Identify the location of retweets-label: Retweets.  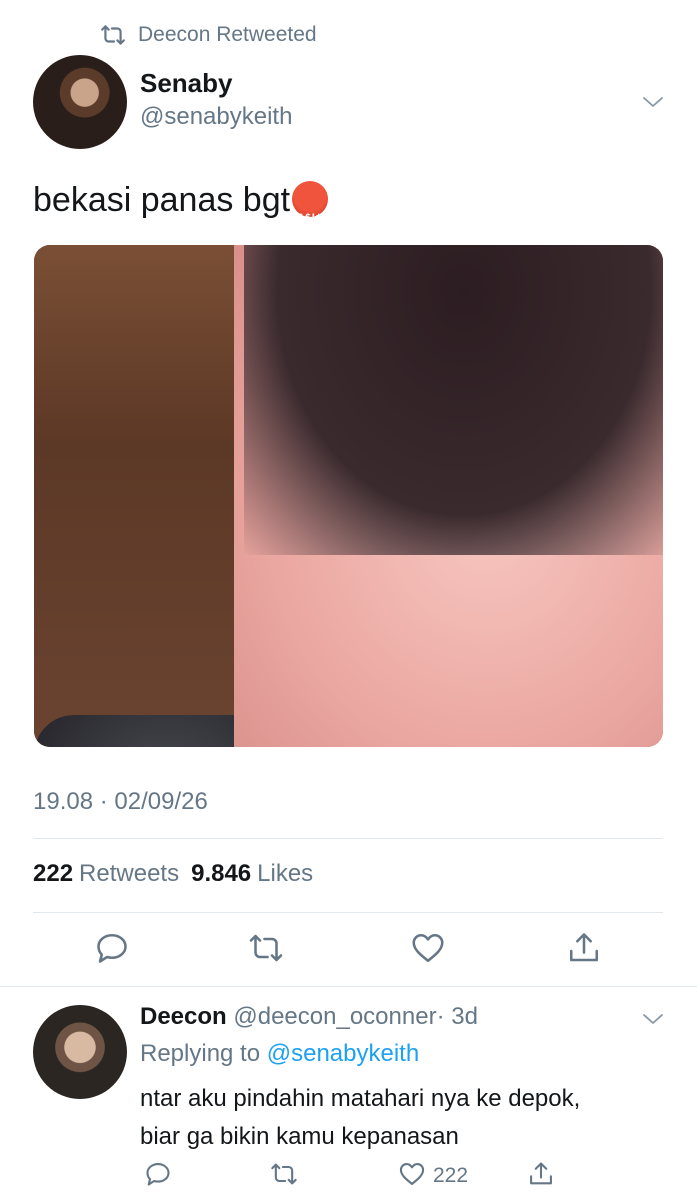
(129, 873).